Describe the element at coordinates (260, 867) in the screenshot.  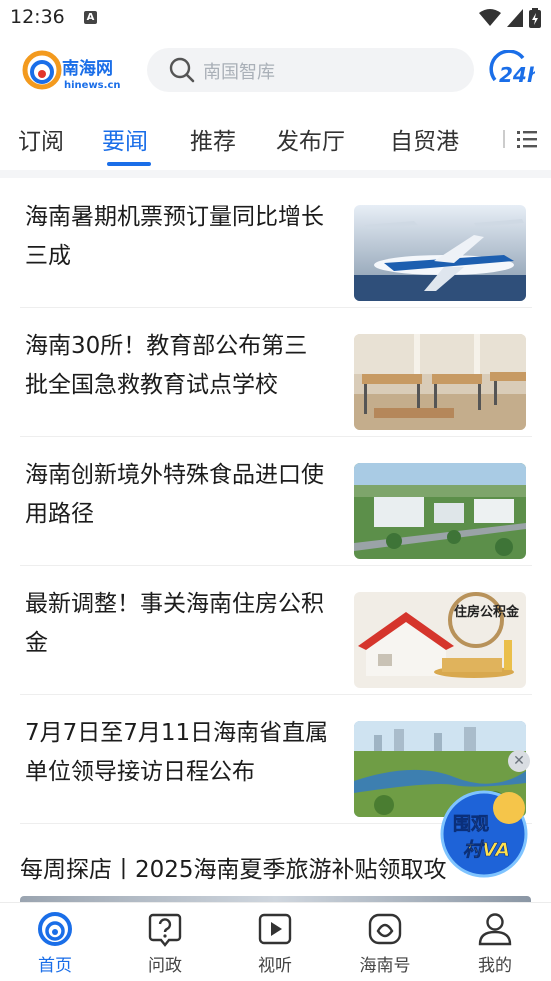
I see `news-title-partial: 每周探店丨2025海南夏季旅游补贴领取攻` at that location.